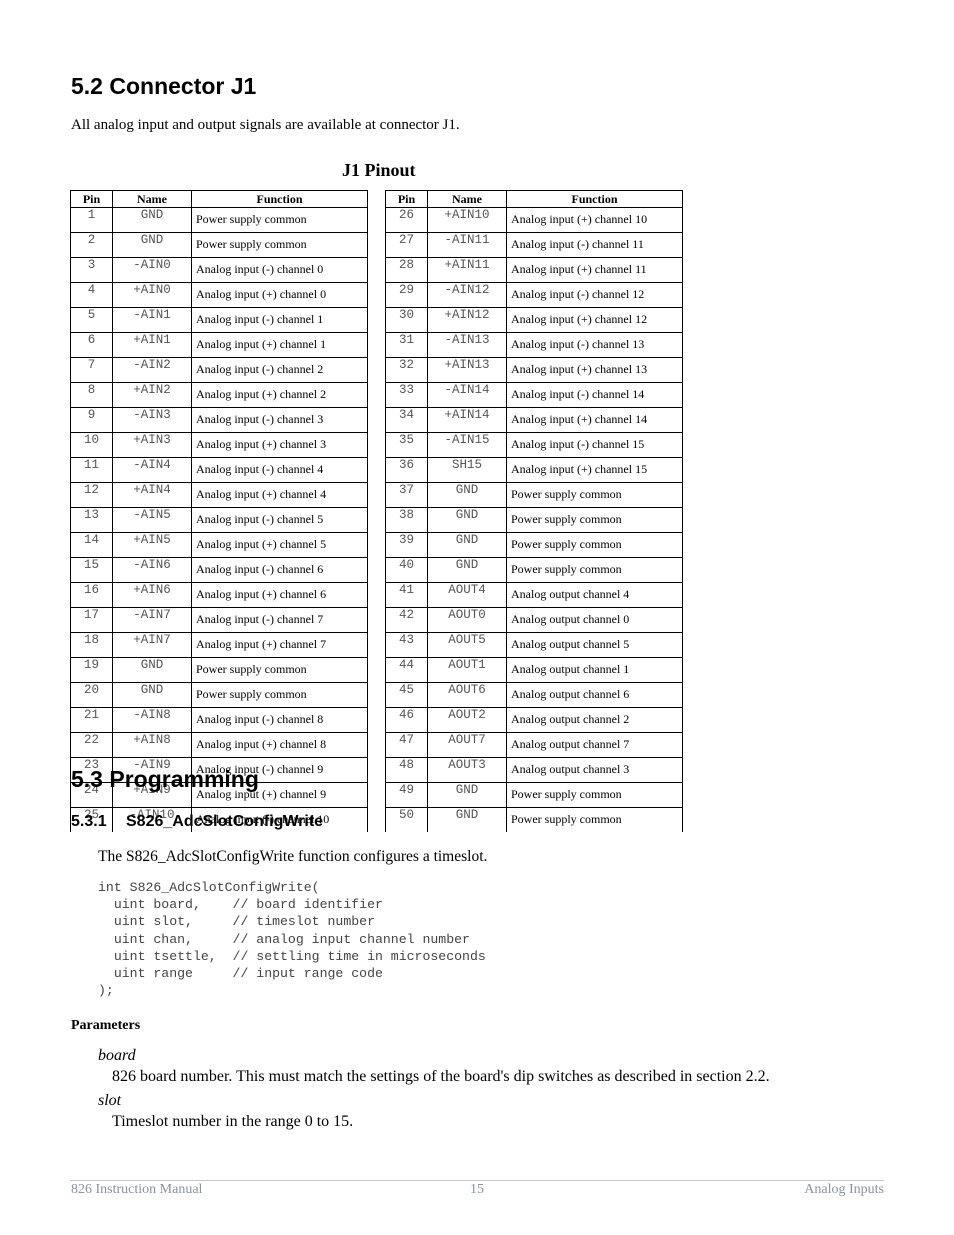  I want to click on table-row: 43 AOUT5 Analog output channel 5, so click(534, 645).